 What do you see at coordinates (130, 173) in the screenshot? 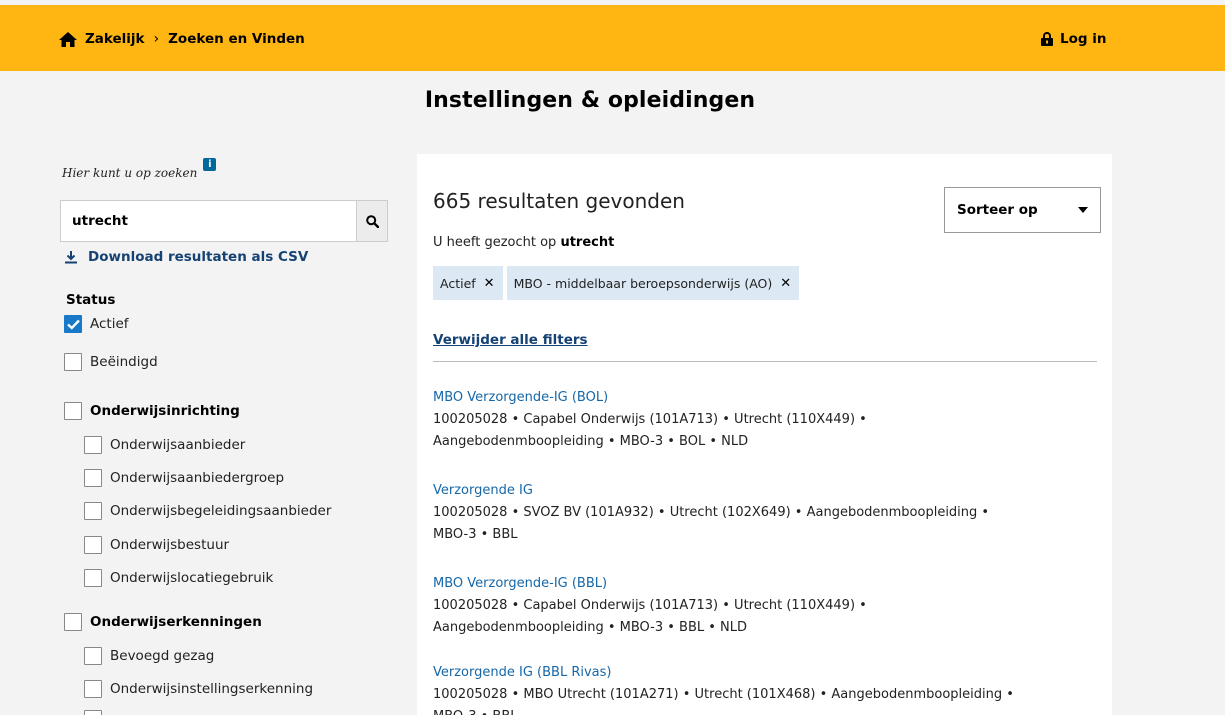
I see `search-hint-text: Hier kunt u op zoeken` at bounding box center [130, 173].